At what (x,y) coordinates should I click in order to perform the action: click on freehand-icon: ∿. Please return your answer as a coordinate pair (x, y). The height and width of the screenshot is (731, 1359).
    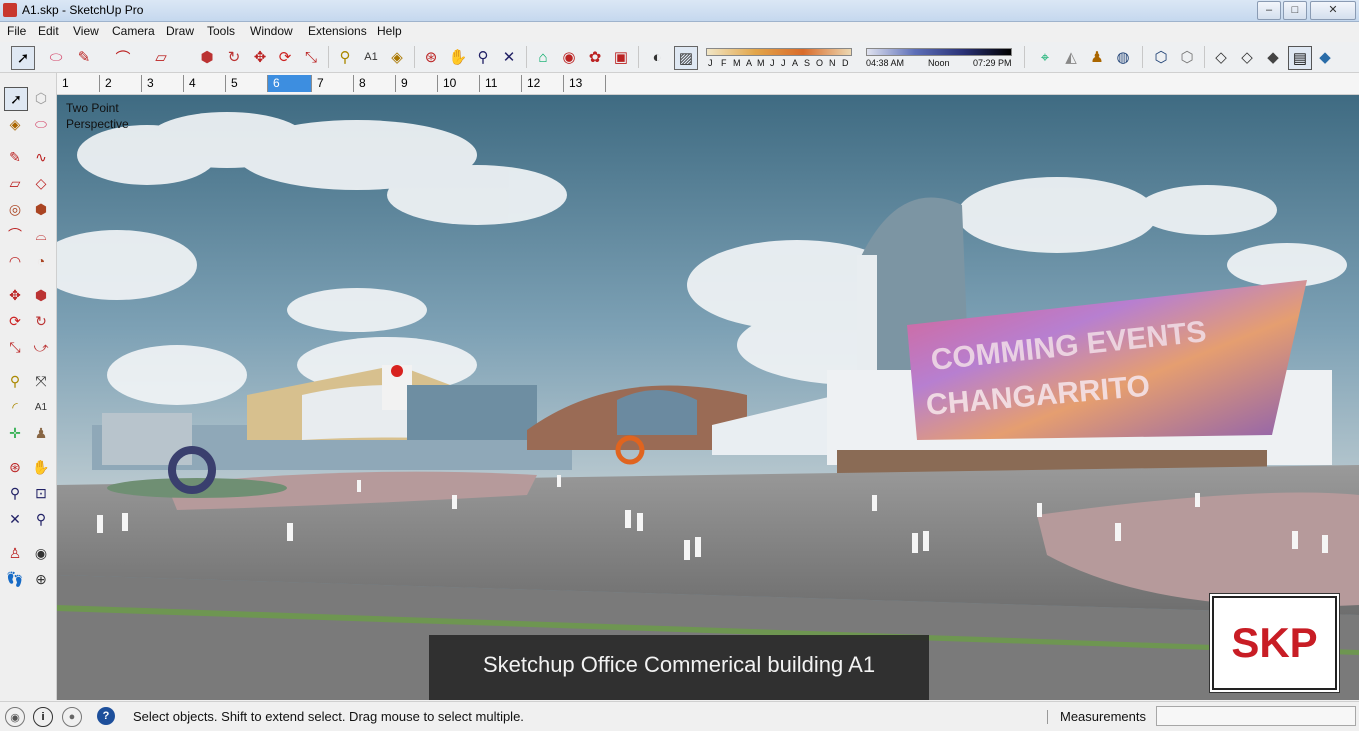
    Looking at the image, I should click on (41, 157).